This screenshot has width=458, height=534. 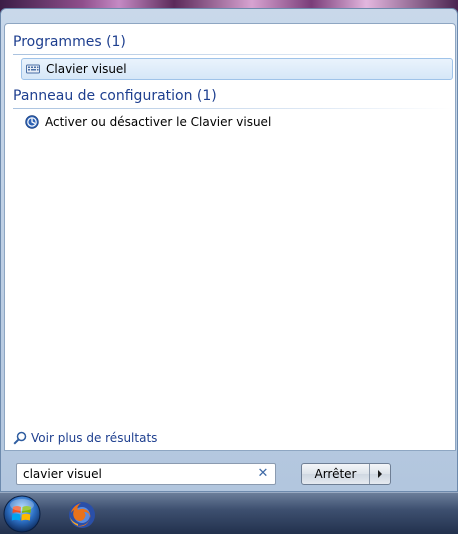 I want to click on shutdown-button-group: Arrêter, so click(x=346, y=474).